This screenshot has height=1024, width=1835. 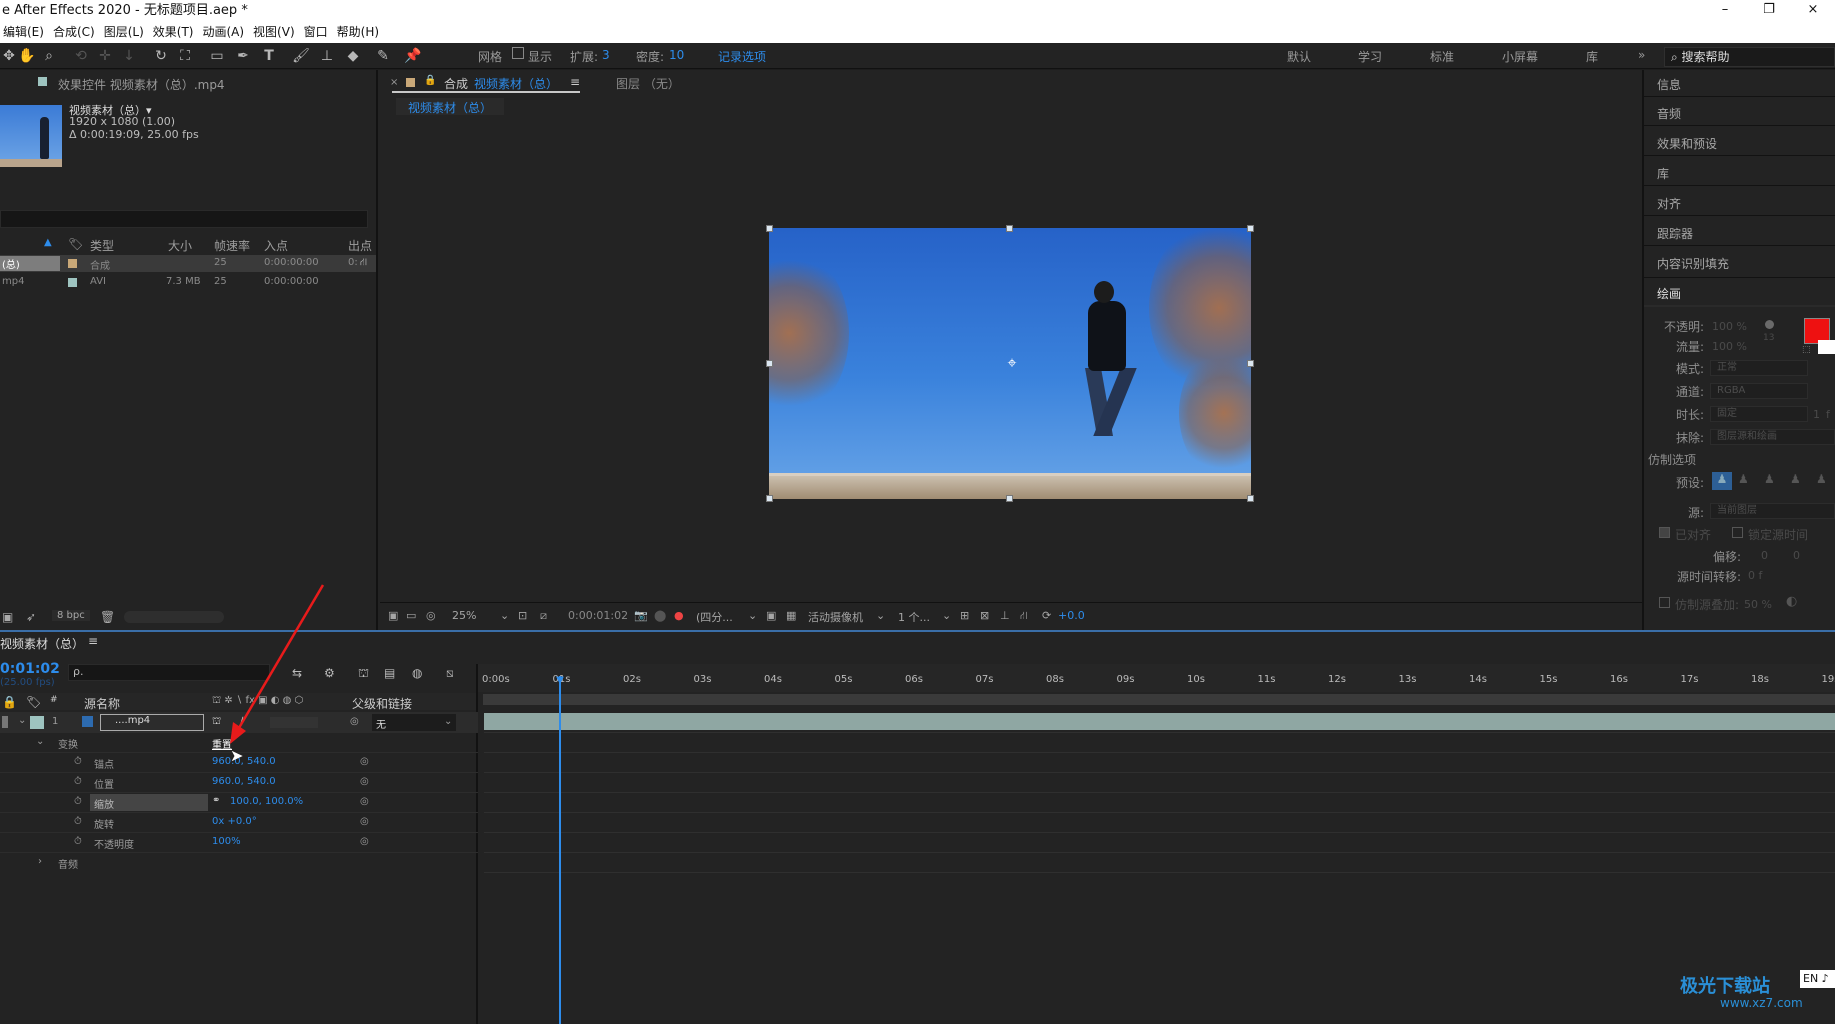 What do you see at coordinates (1442, 56) in the screenshot?
I see `workspace-standard: 标准` at bounding box center [1442, 56].